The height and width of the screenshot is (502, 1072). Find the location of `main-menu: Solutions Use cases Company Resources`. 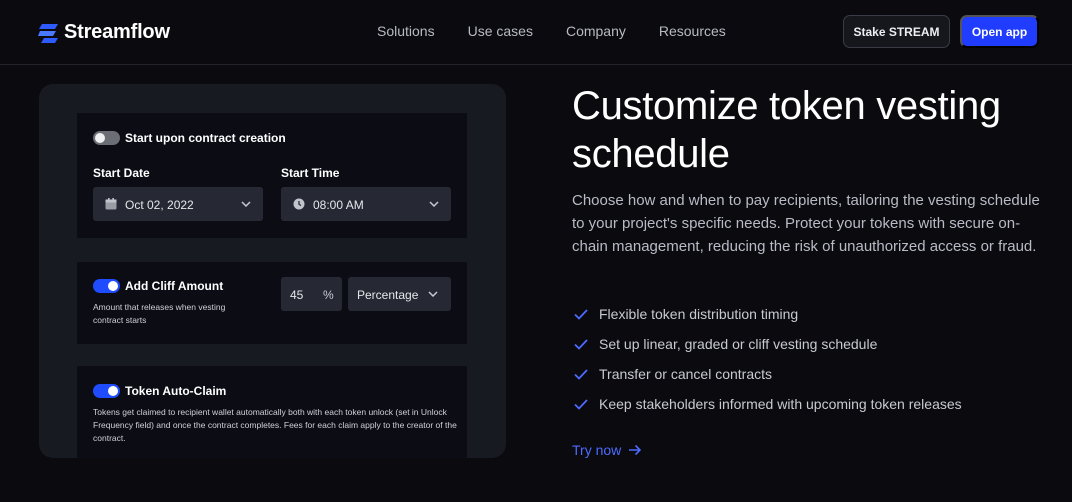

main-menu: Solutions Use cases Company Resources is located at coordinates (551, 31).